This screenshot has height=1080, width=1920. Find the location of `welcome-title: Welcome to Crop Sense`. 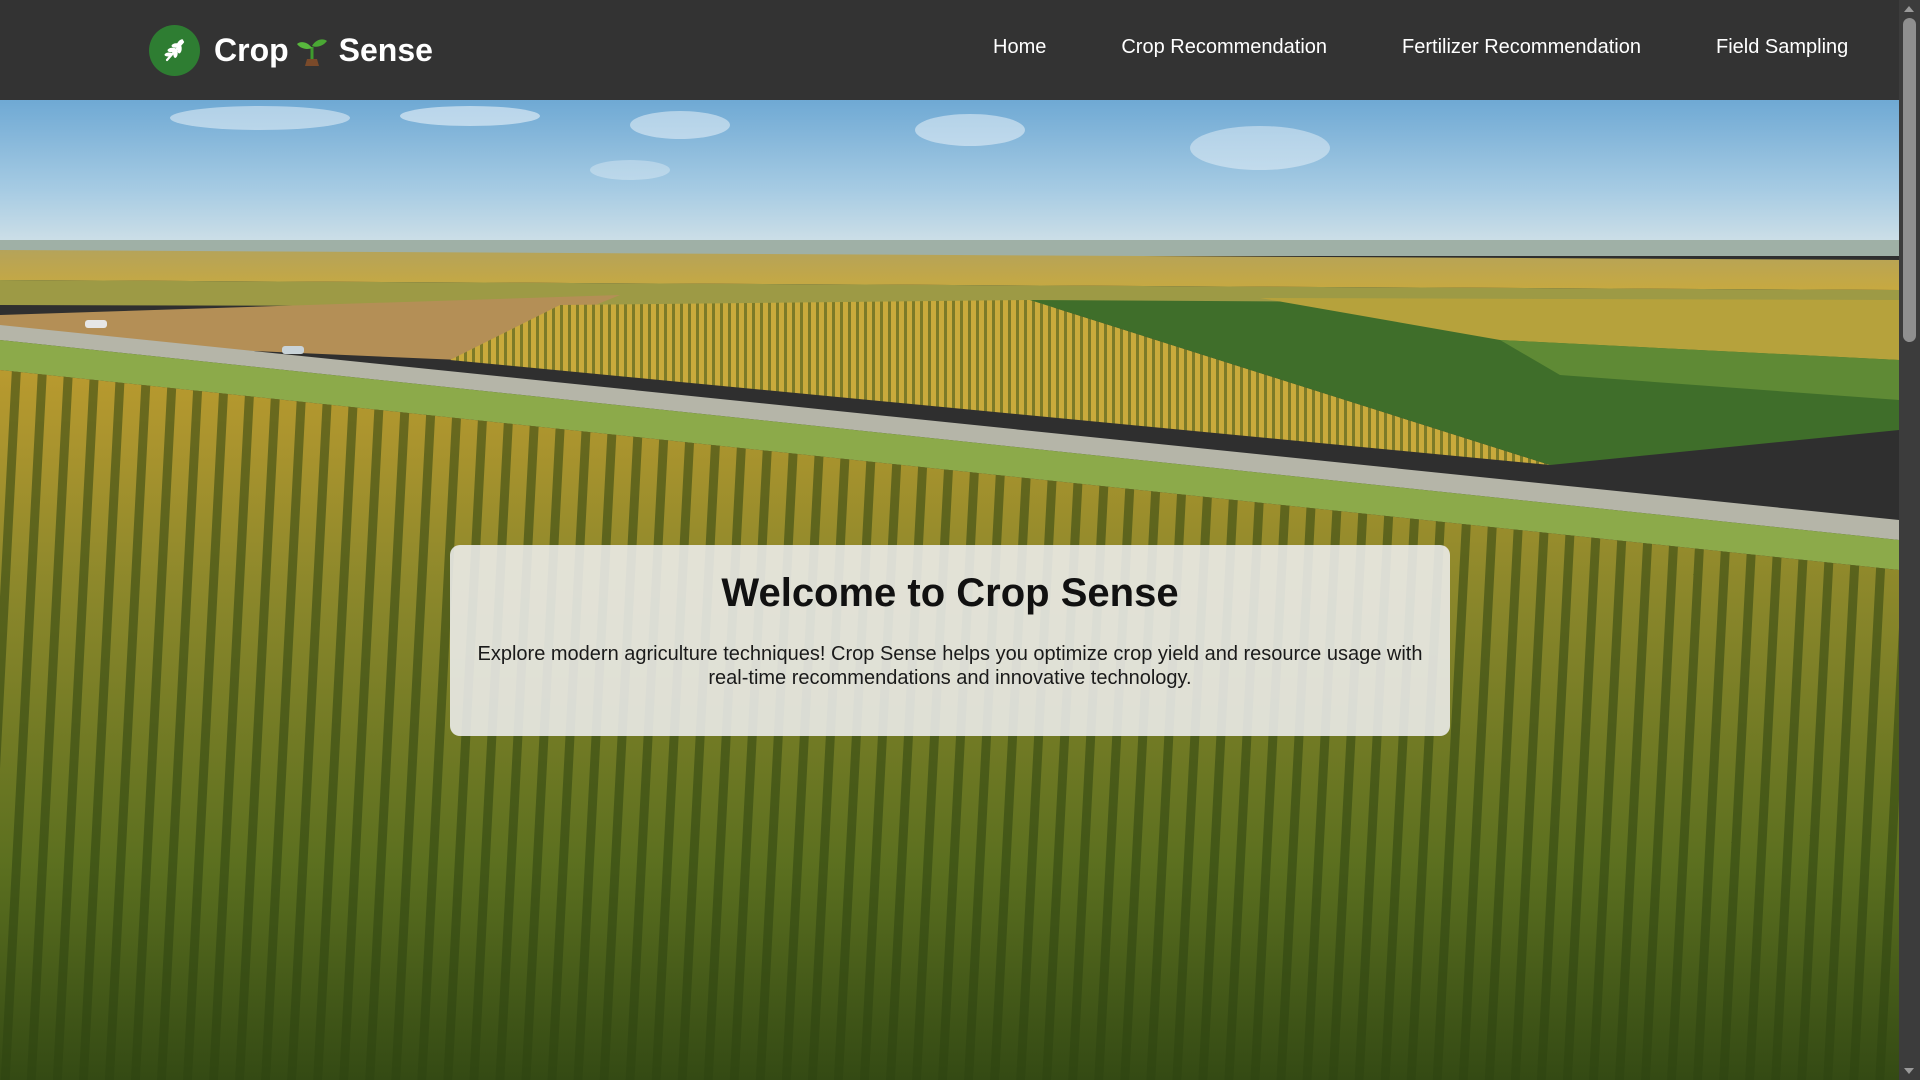

welcome-title: Welcome to Crop Sense is located at coordinates (950, 593).